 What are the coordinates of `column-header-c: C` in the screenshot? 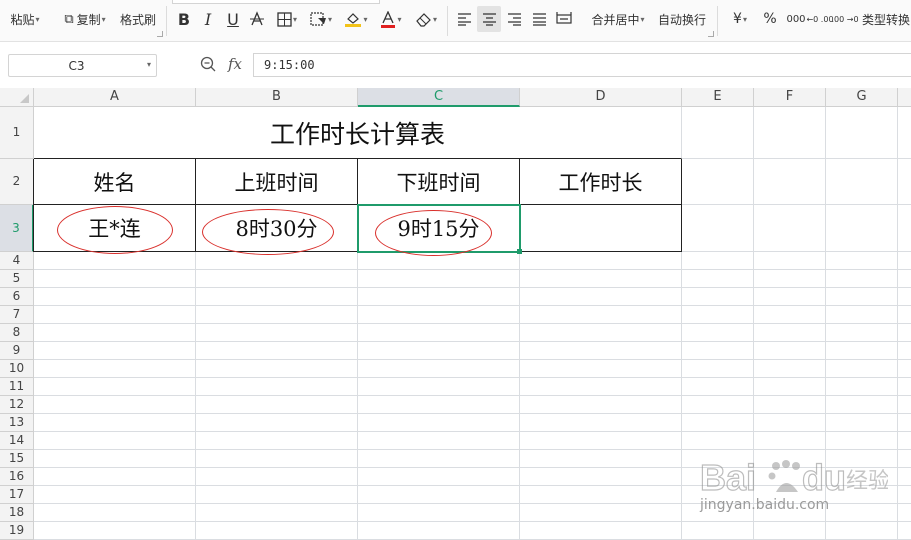 It's located at (439, 97).